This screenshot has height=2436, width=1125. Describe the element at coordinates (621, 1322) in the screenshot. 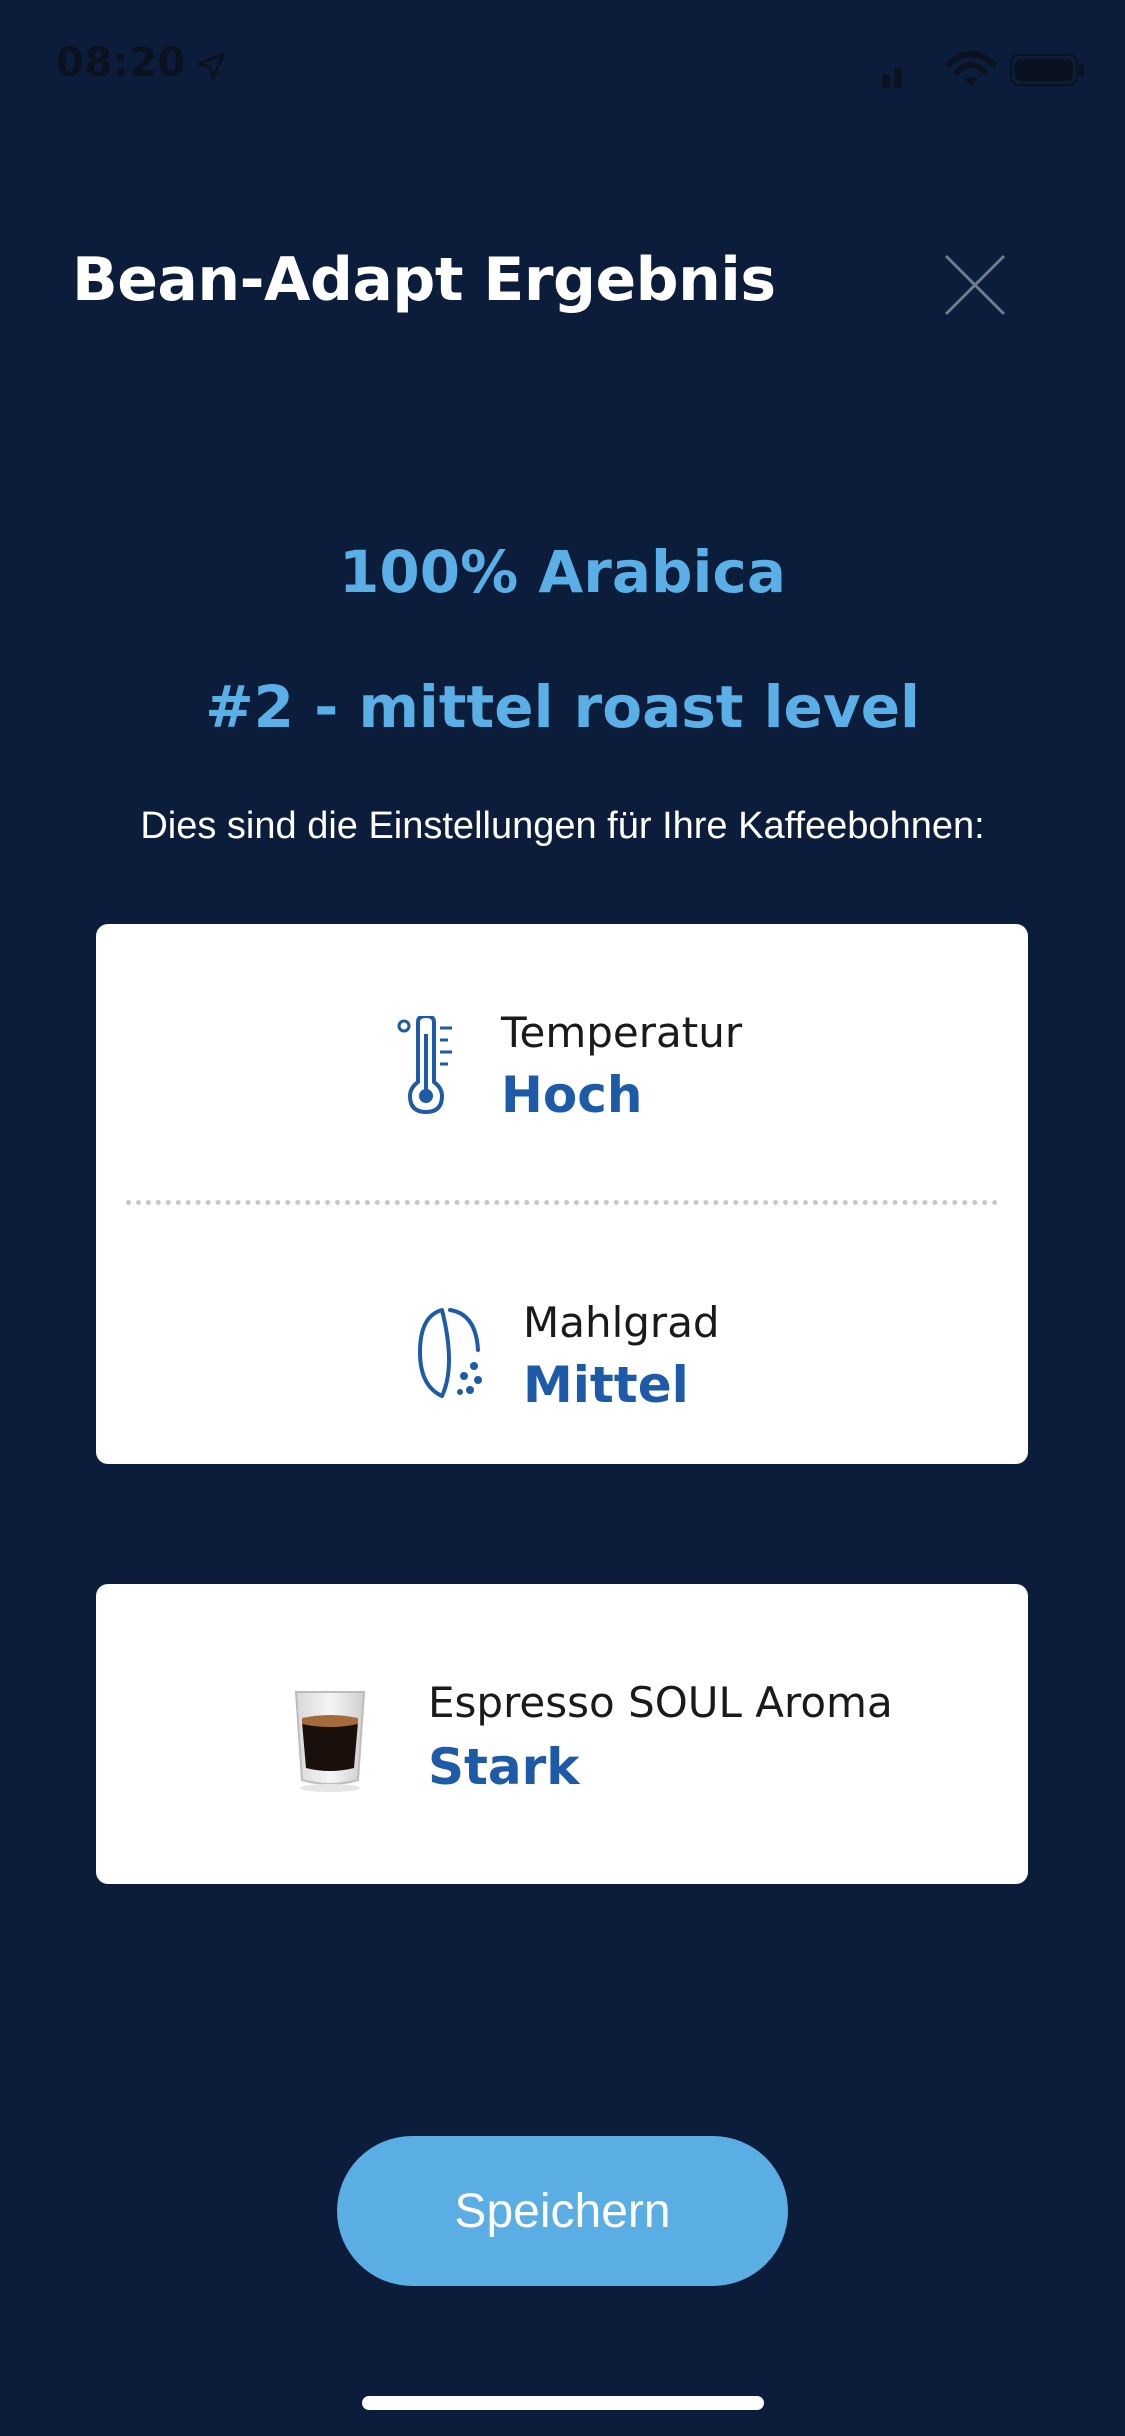

I see `grind-label: Mahlgrad` at that location.